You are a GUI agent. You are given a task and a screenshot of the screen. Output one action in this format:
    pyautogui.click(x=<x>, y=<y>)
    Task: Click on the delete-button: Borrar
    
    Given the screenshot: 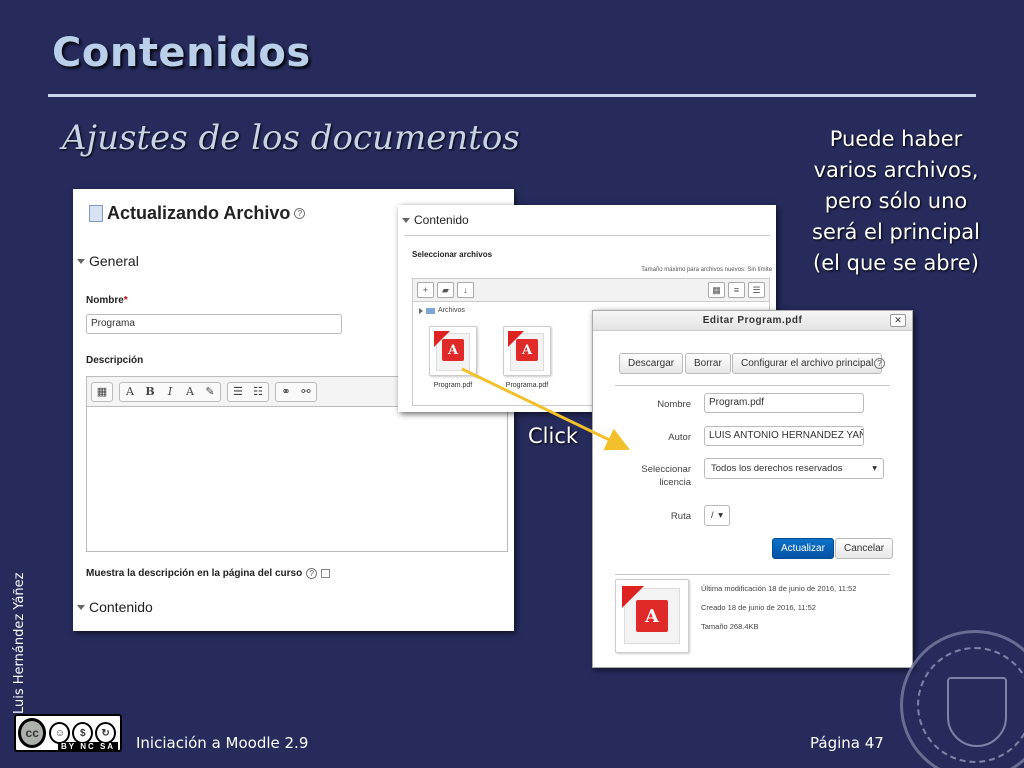 What is the action you would take?
    pyautogui.click(x=708, y=363)
    